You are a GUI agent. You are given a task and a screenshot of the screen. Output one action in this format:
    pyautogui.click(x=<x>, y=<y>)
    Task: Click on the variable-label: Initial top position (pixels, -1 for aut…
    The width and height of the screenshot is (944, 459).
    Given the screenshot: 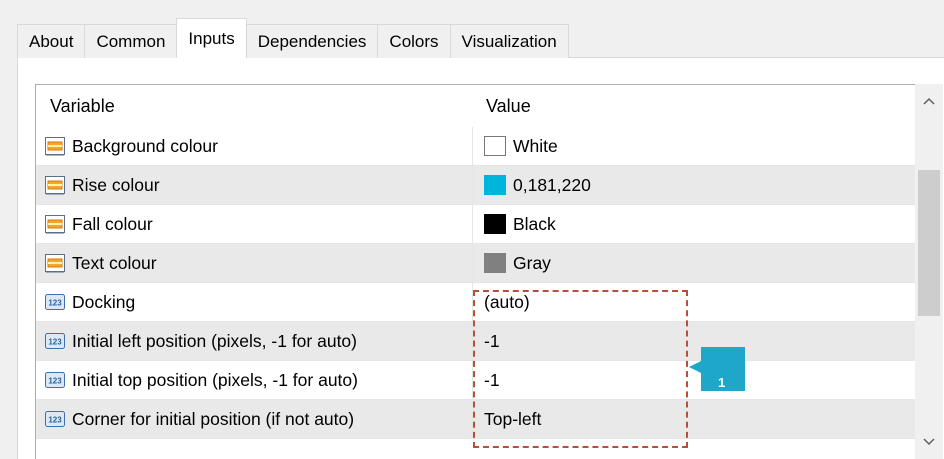 What is the action you would take?
    pyautogui.click(x=215, y=379)
    